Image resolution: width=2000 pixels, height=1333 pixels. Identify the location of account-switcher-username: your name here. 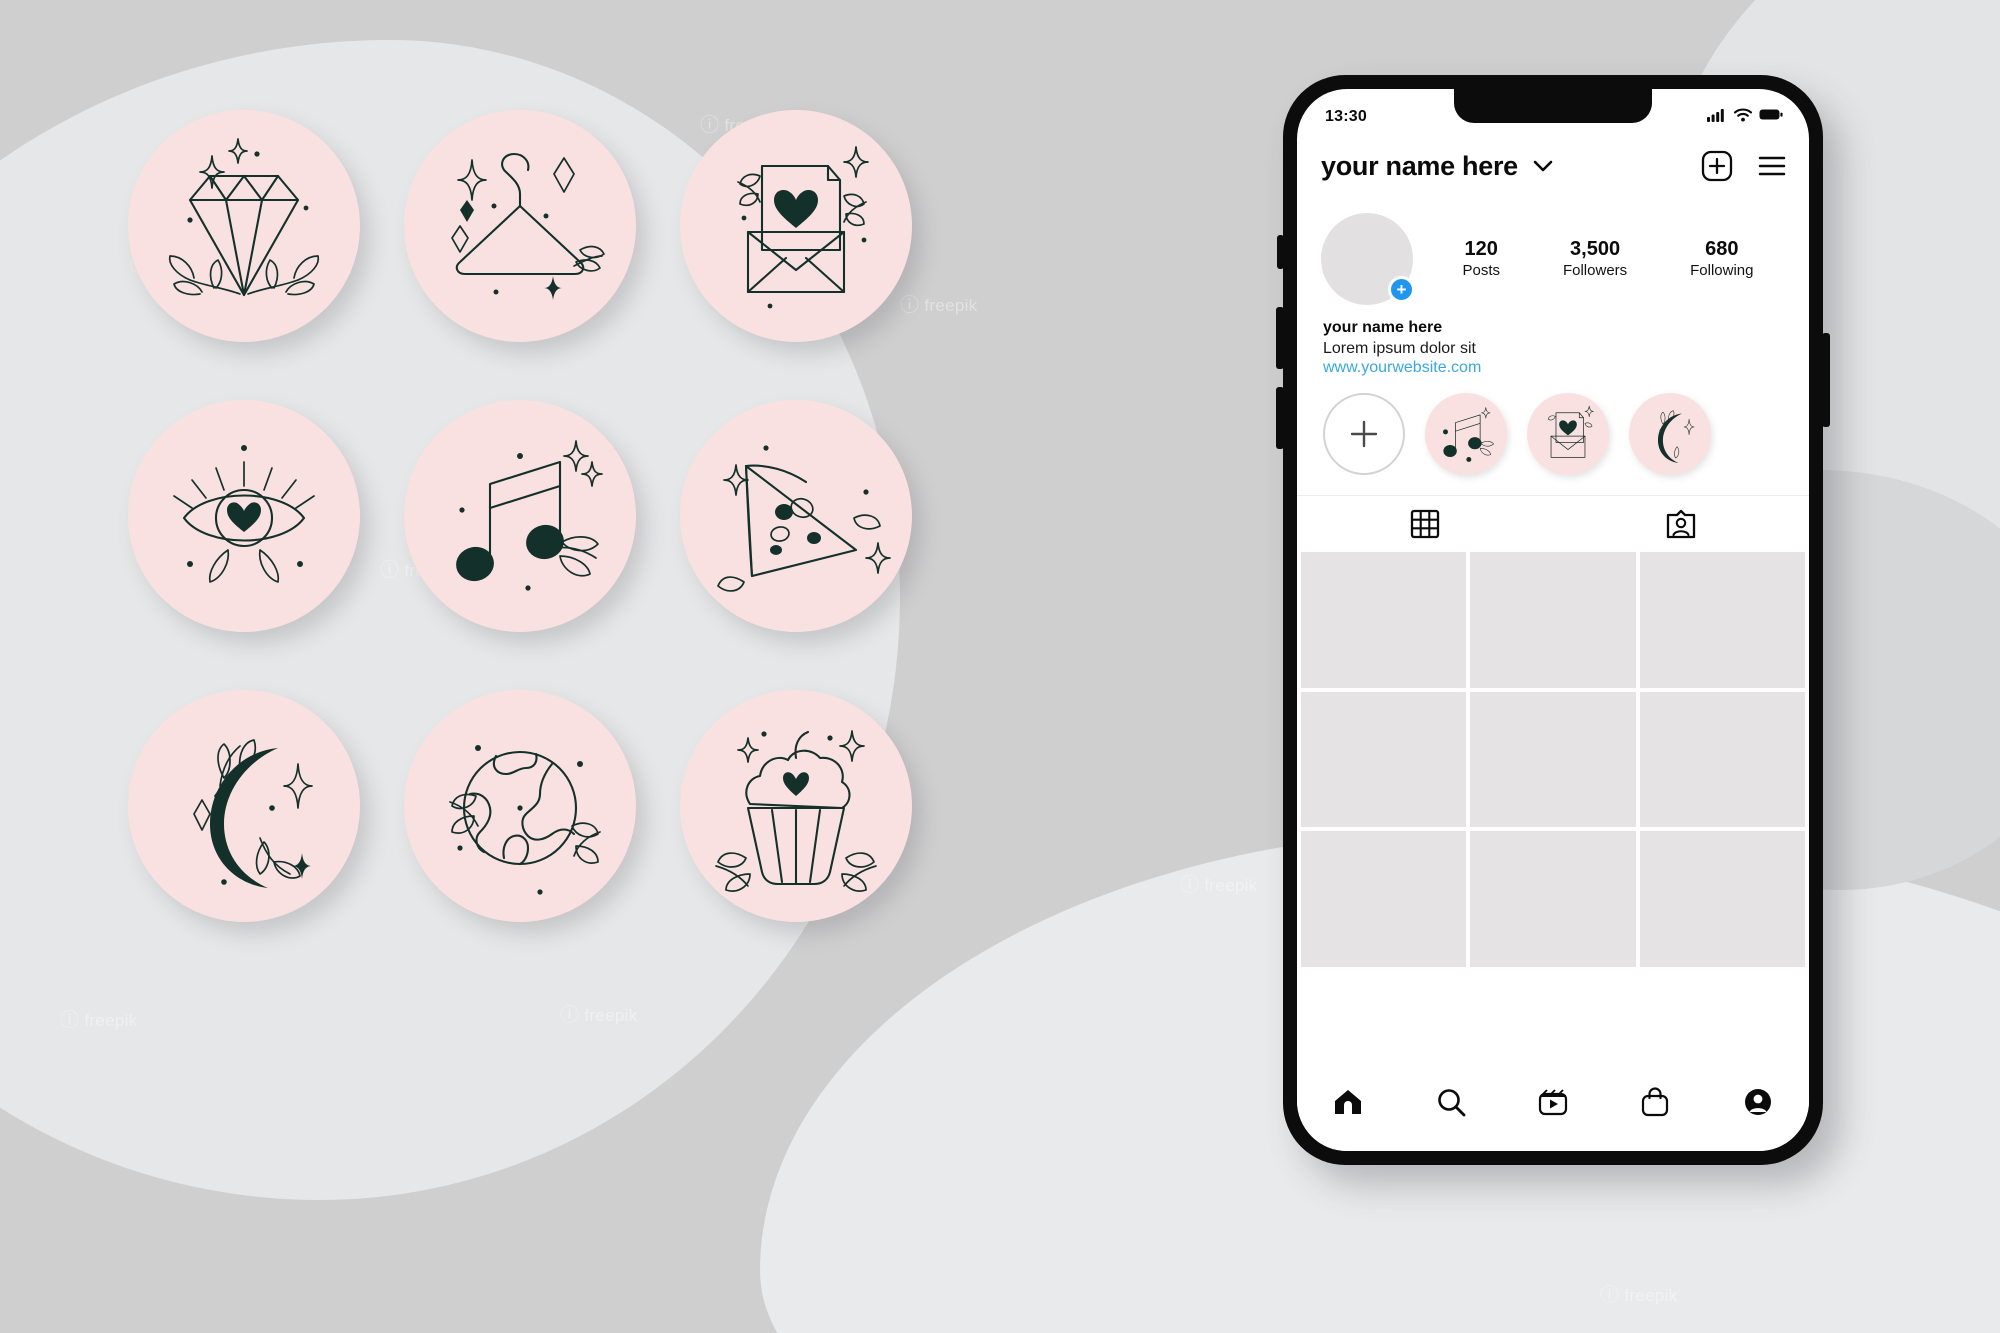
(1419, 166).